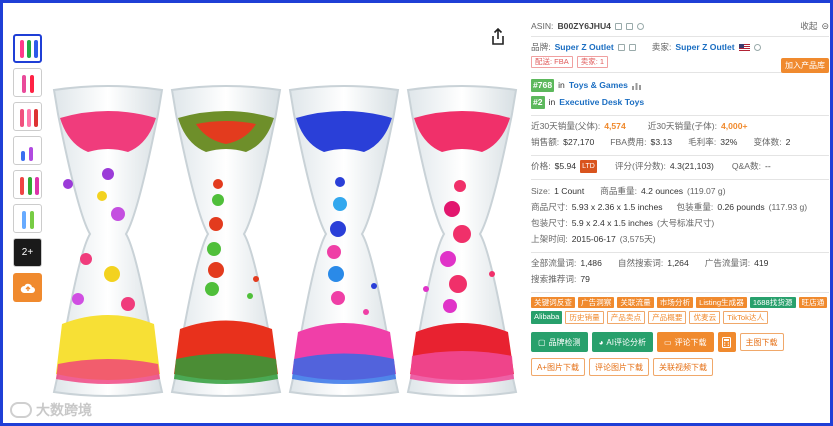 The image size is (833, 426). I want to click on bar-chart-icon, so click(636, 86).